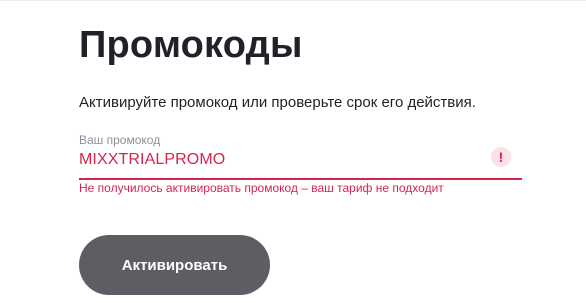 The image size is (586, 303). Describe the element at coordinates (501, 157) in the screenshot. I see `exclamation-circle-icon: !` at that location.